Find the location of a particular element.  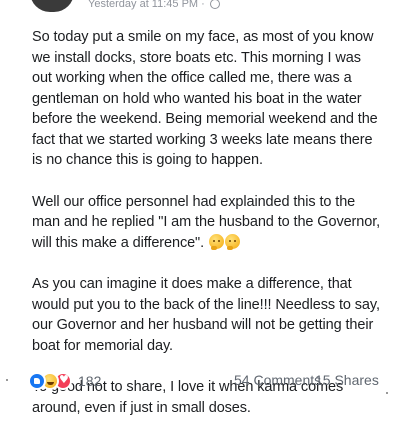

globe-icon is located at coordinates (214, 5).